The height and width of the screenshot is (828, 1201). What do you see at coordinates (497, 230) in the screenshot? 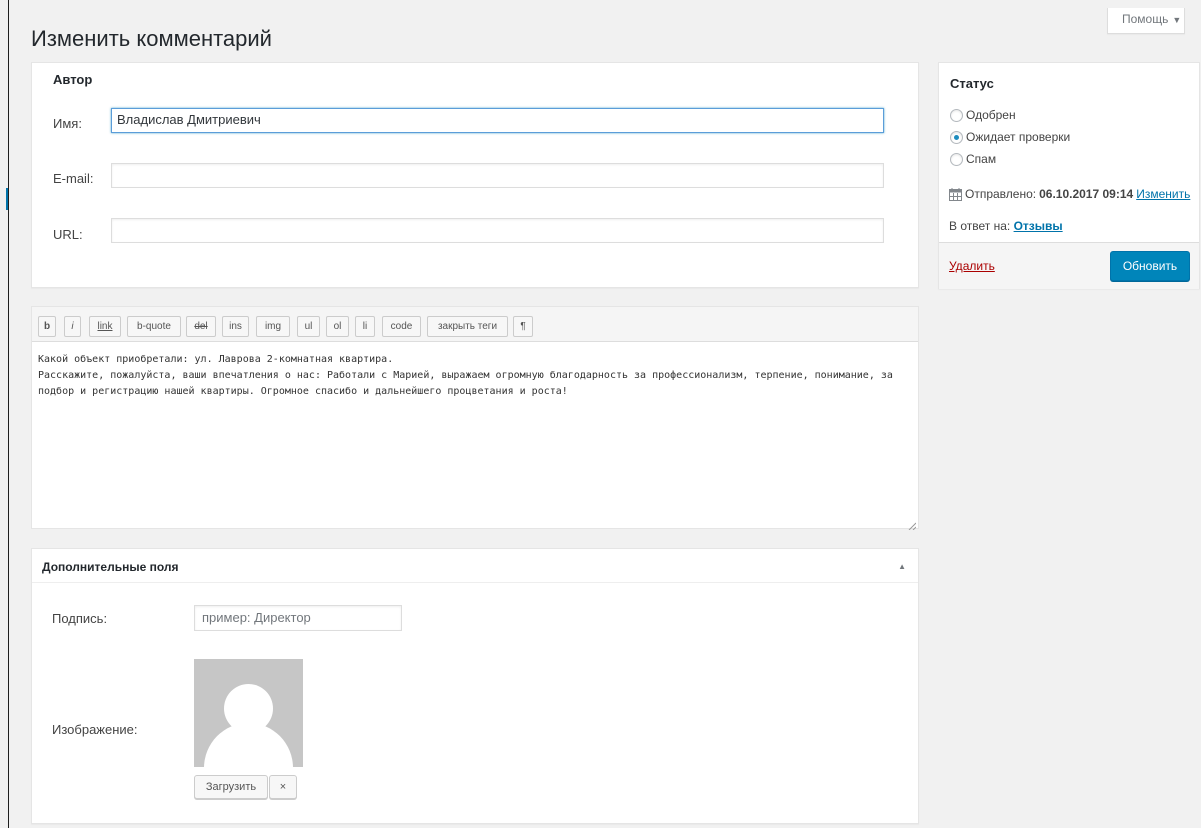
I see `url-field` at bounding box center [497, 230].